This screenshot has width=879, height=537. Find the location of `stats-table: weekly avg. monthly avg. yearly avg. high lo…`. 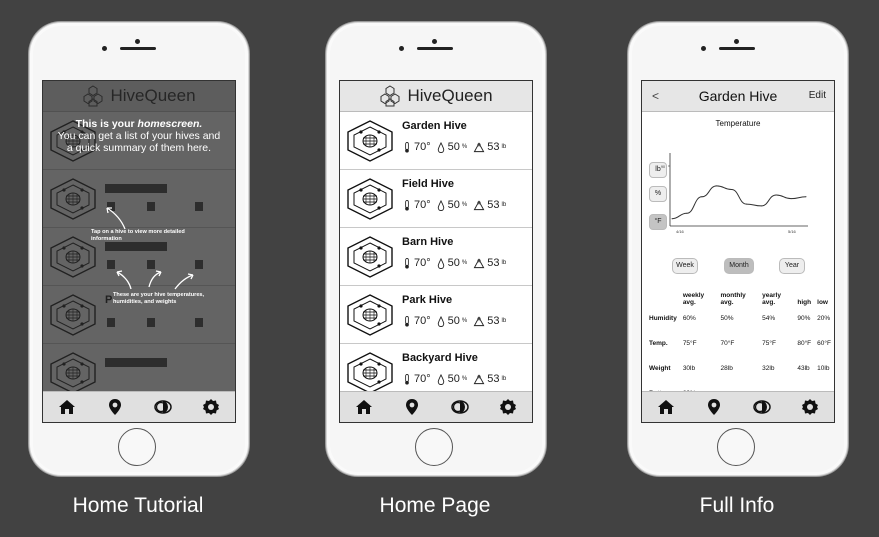

stats-table: weekly avg. monthly avg. yearly avg. high lo… is located at coordinates (740, 346).